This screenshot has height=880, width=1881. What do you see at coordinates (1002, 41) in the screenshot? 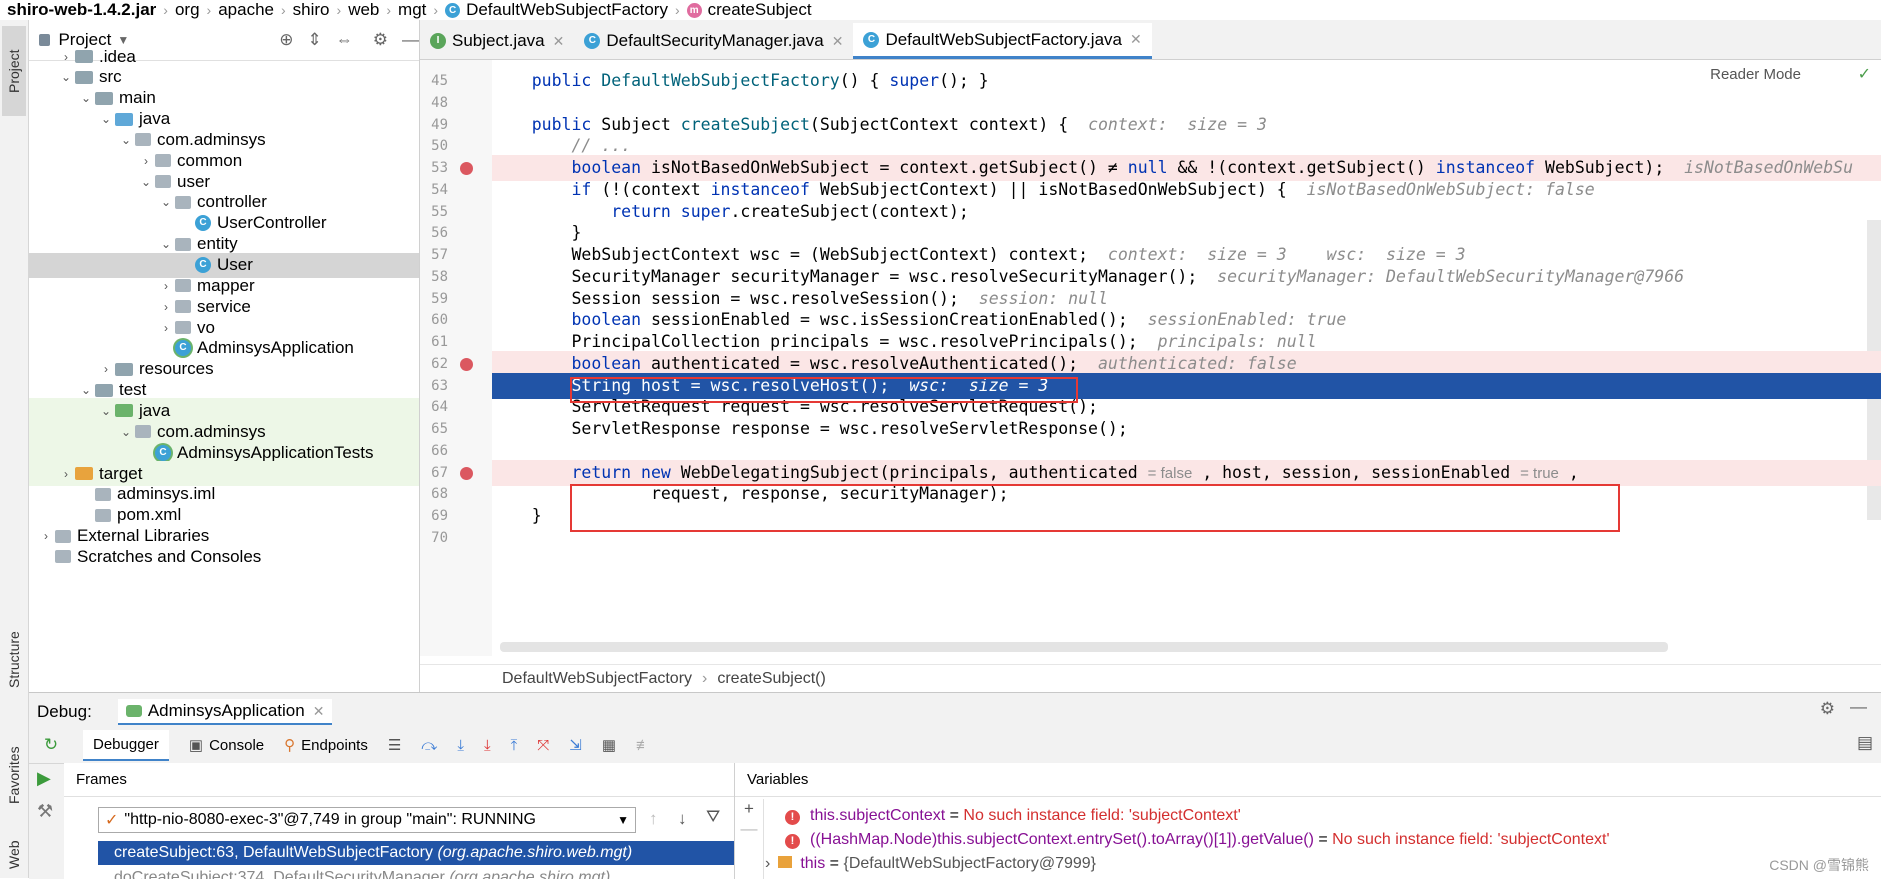
I see `tab-defaultwebsubjectfactory-java: C DefaultWebSubjectFactory.java ✕` at bounding box center [1002, 41].